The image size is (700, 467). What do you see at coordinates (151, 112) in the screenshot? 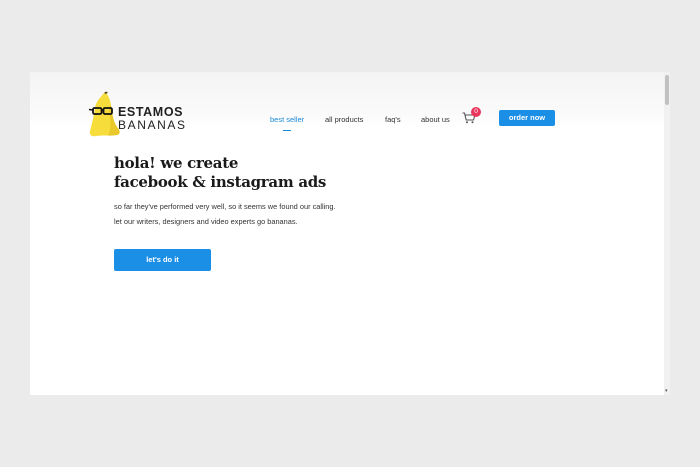
I see `logo-wordmark-top: ESTAMOS` at bounding box center [151, 112].